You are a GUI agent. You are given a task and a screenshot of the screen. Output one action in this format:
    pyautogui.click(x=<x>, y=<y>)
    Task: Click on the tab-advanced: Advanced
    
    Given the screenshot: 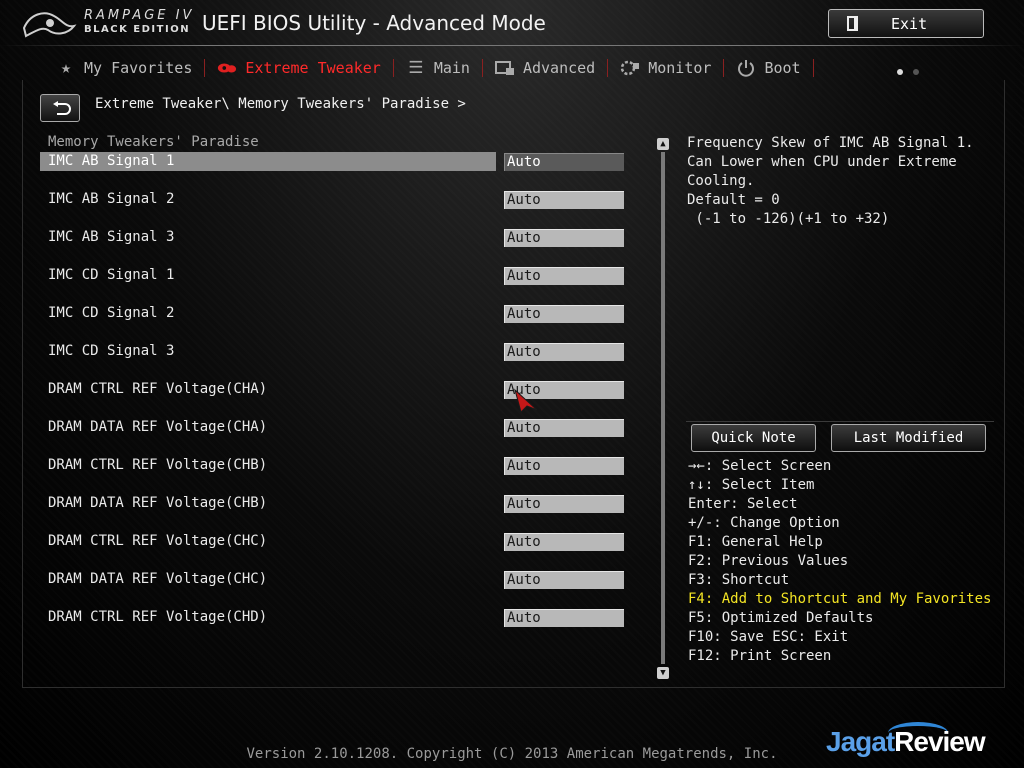 What is the action you would take?
    pyautogui.click(x=545, y=68)
    